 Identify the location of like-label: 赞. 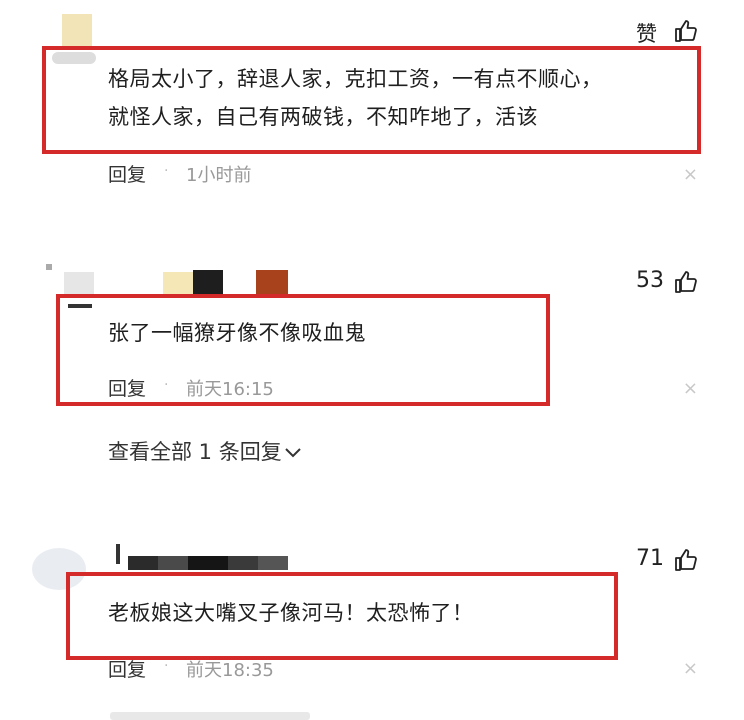
(646, 34).